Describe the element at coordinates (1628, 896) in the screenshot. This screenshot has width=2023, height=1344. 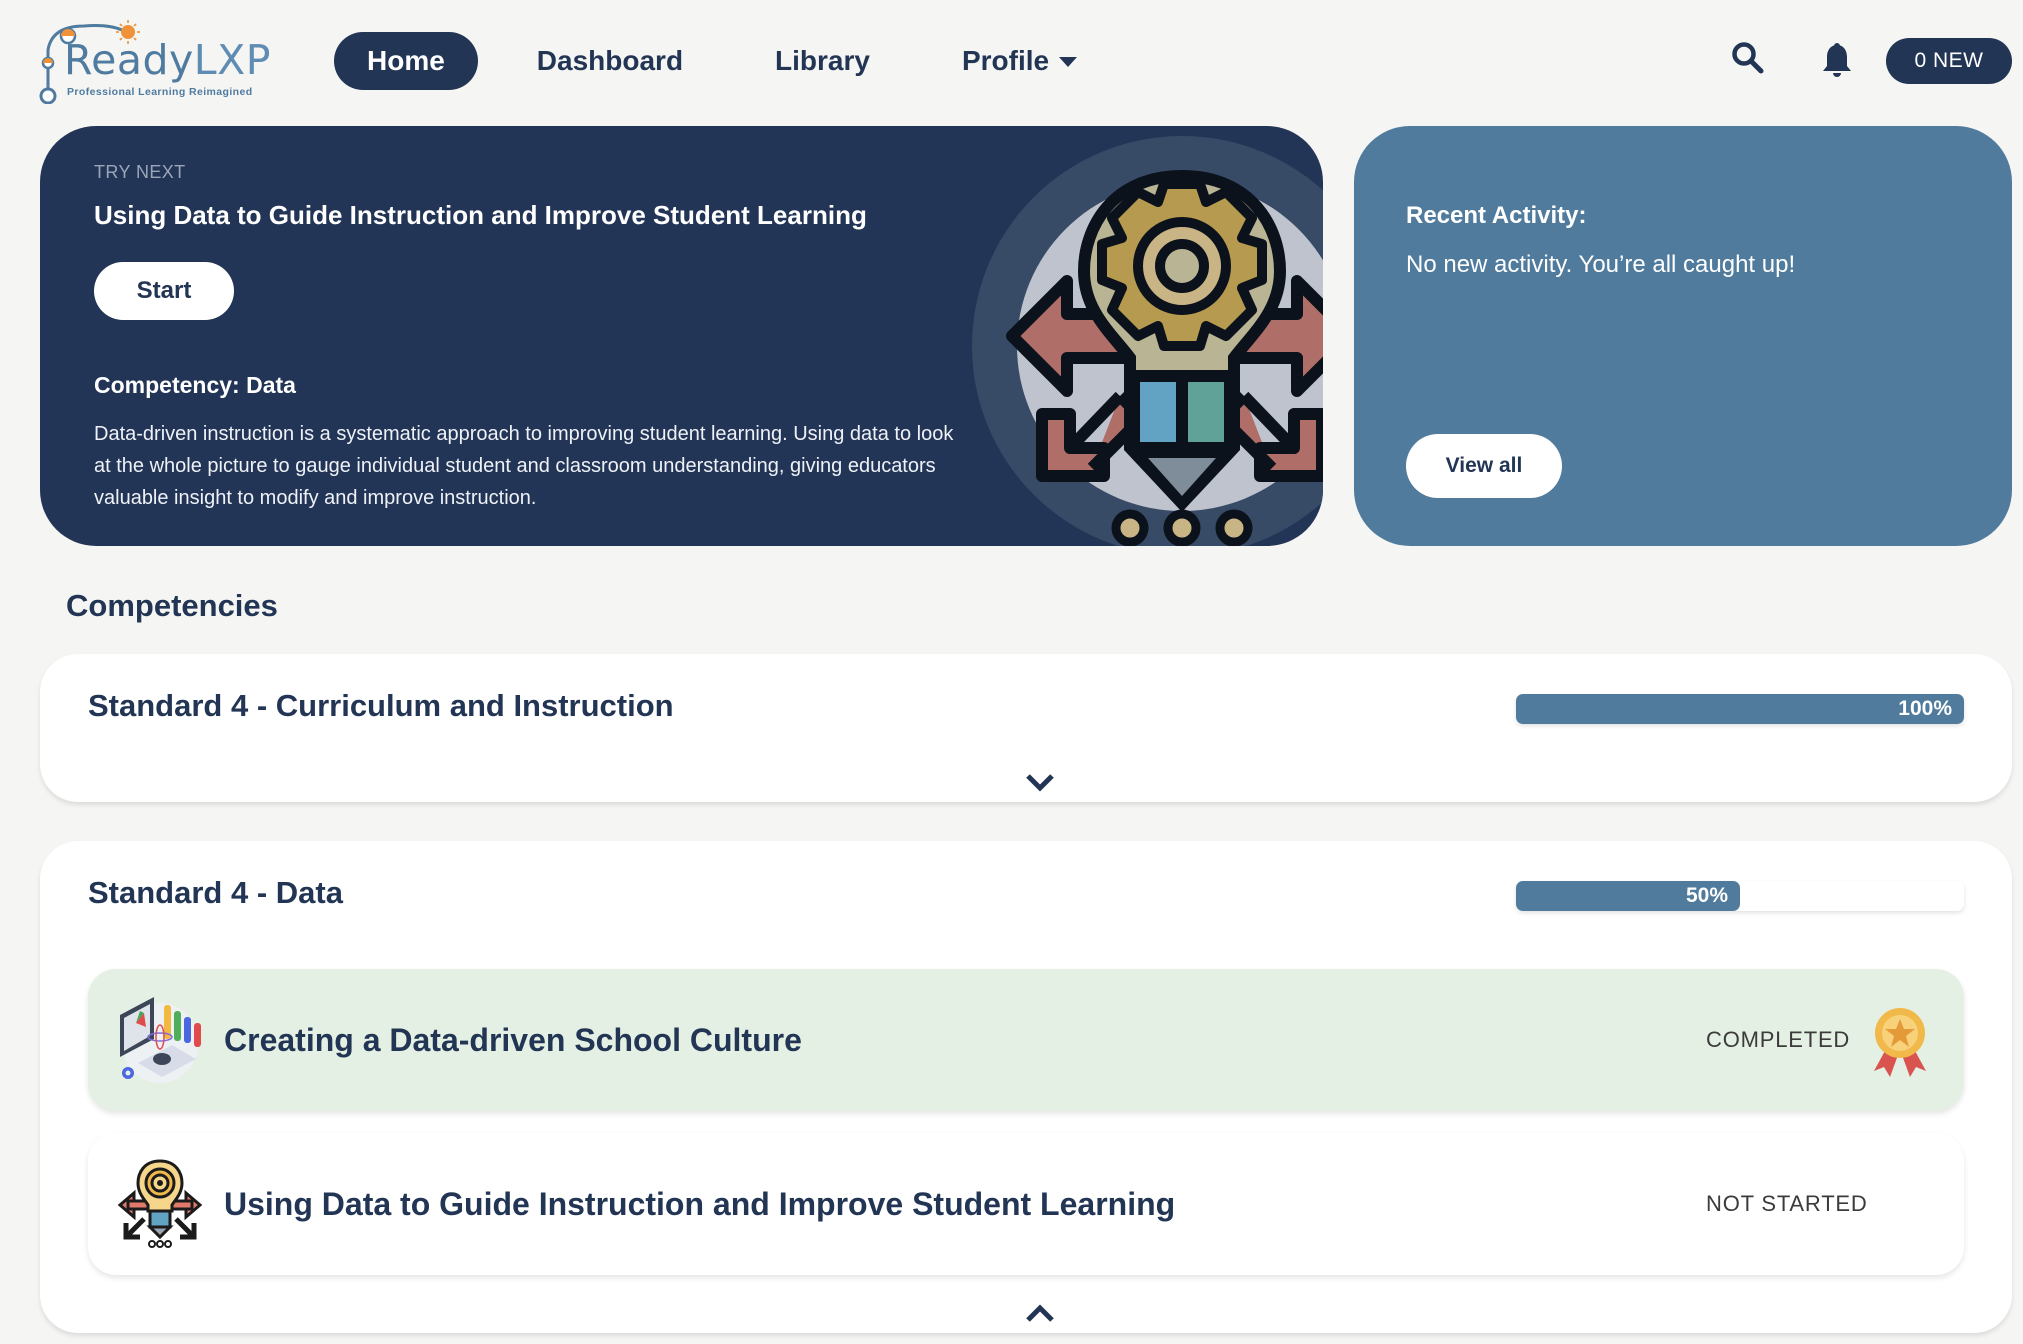
I see `progress-fill: 50%` at that location.